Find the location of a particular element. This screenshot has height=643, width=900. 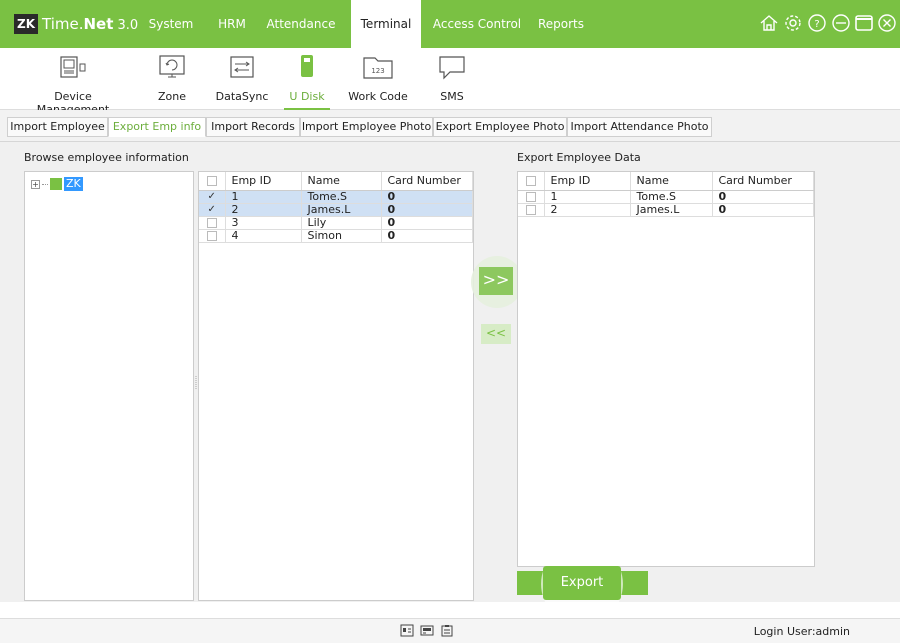

sms-icon is located at coordinates (452, 68).